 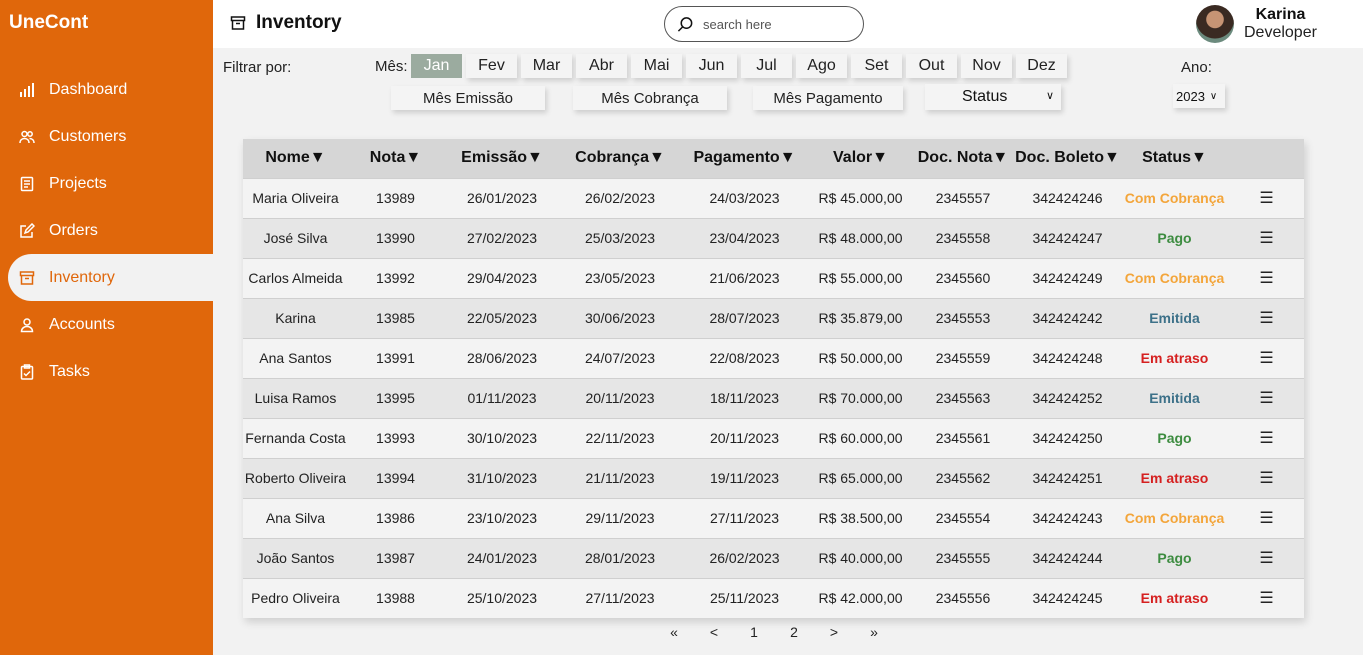 I want to click on cell-nome: Luisa Ramos, so click(x=295, y=398).